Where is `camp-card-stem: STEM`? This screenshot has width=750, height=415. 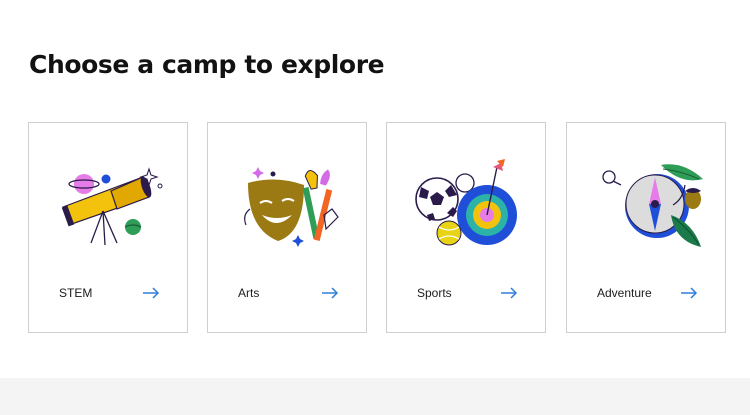
camp-card-stem: STEM is located at coordinates (108, 227).